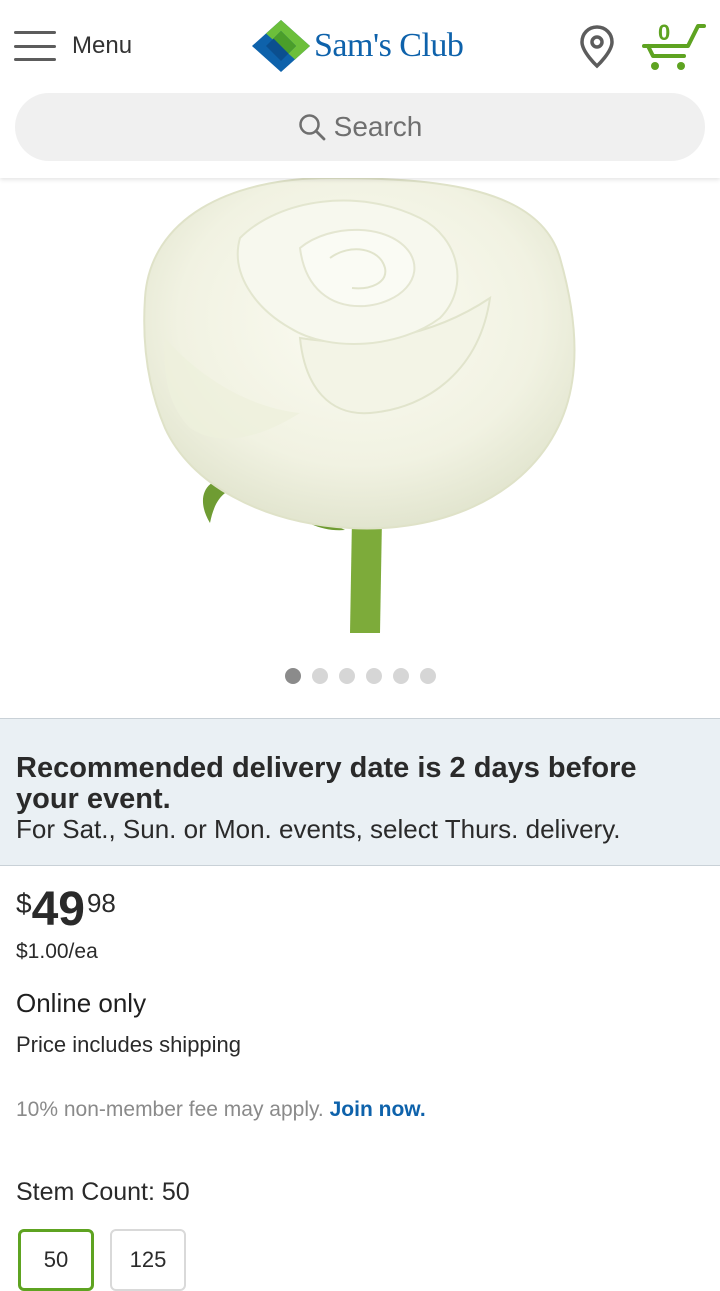  Describe the element at coordinates (35, 46) in the screenshot. I see `hamburger-icon` at that location.